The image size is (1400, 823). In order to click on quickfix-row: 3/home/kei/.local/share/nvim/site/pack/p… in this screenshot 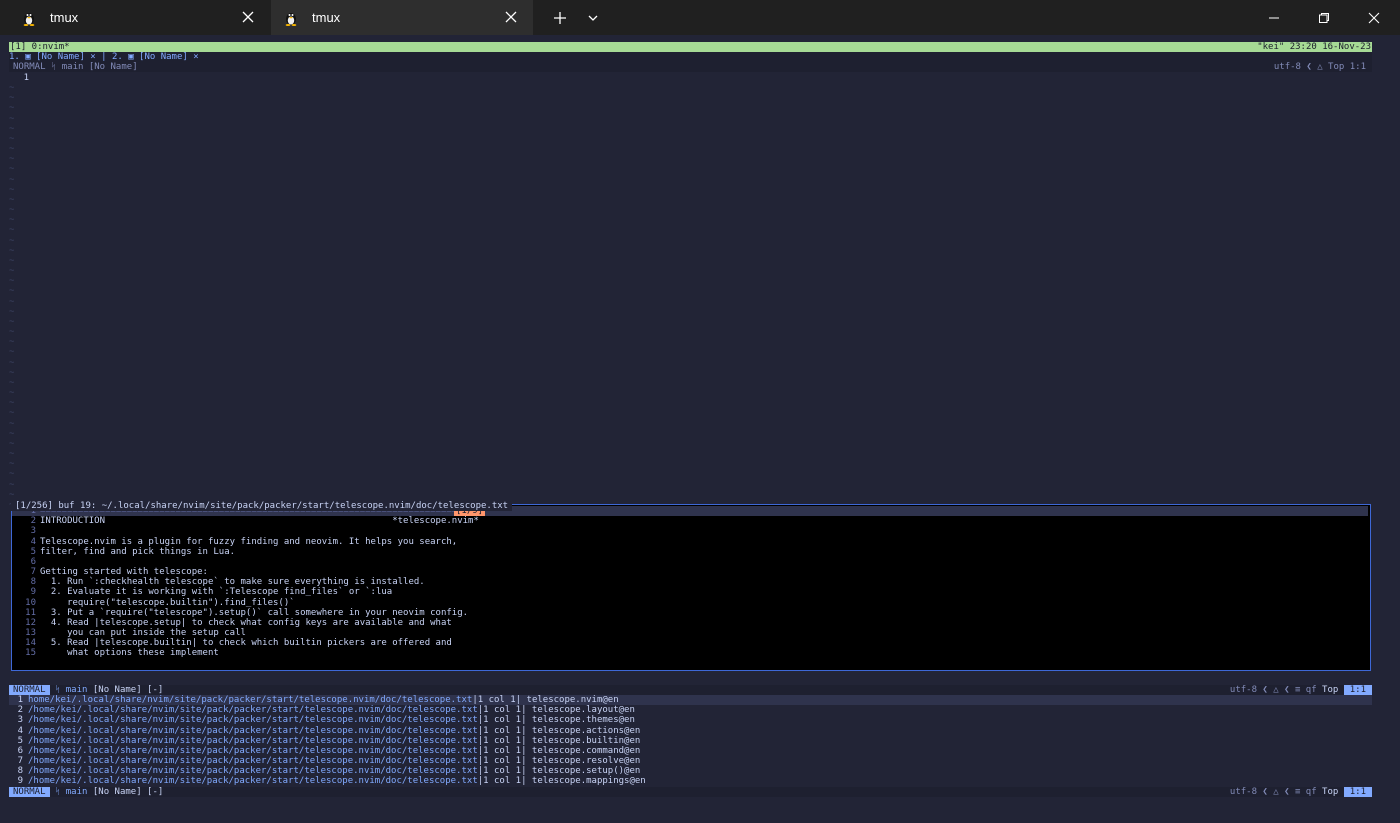, I will do `click(322, 720)`.